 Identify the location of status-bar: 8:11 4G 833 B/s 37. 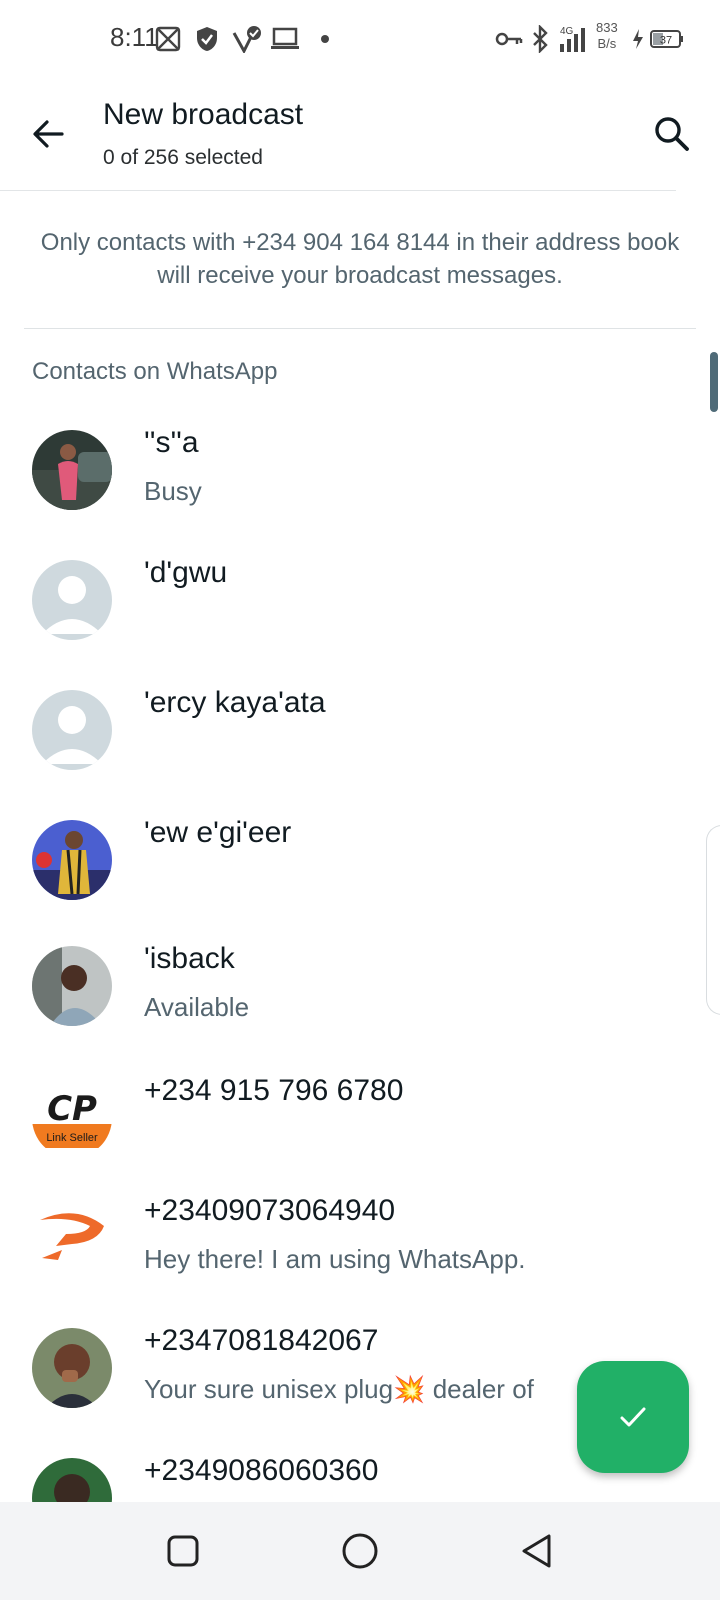
(360, 40).